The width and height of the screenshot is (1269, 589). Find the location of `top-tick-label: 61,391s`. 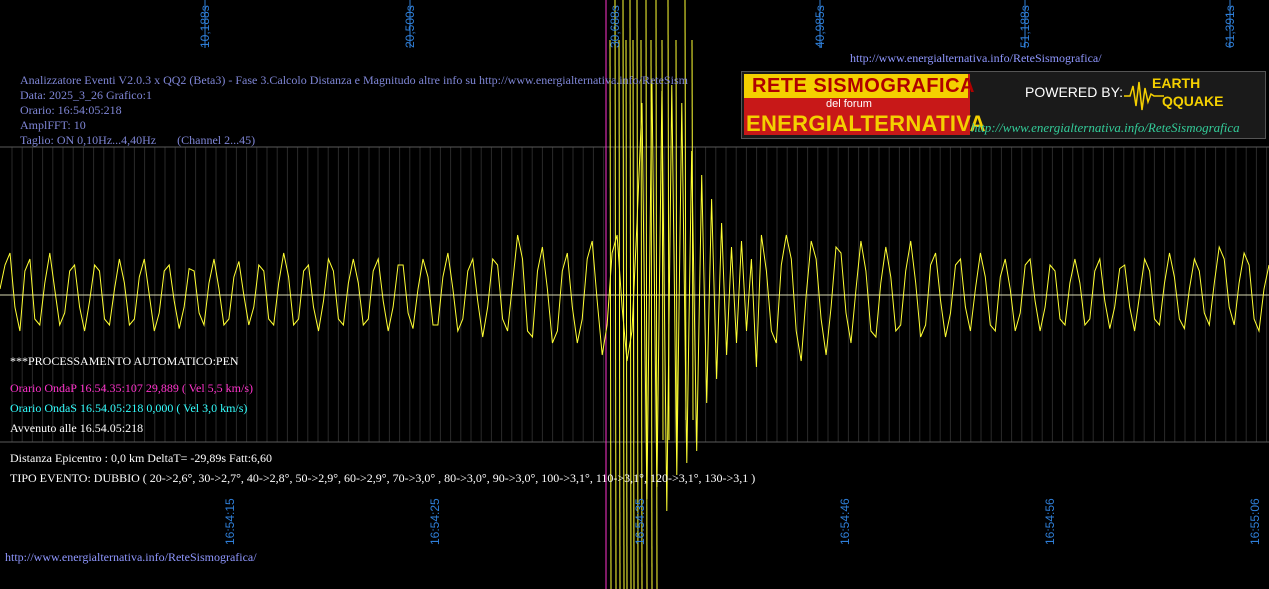

top-tick-label: 61,391s is located at coordinates (1230, 26).